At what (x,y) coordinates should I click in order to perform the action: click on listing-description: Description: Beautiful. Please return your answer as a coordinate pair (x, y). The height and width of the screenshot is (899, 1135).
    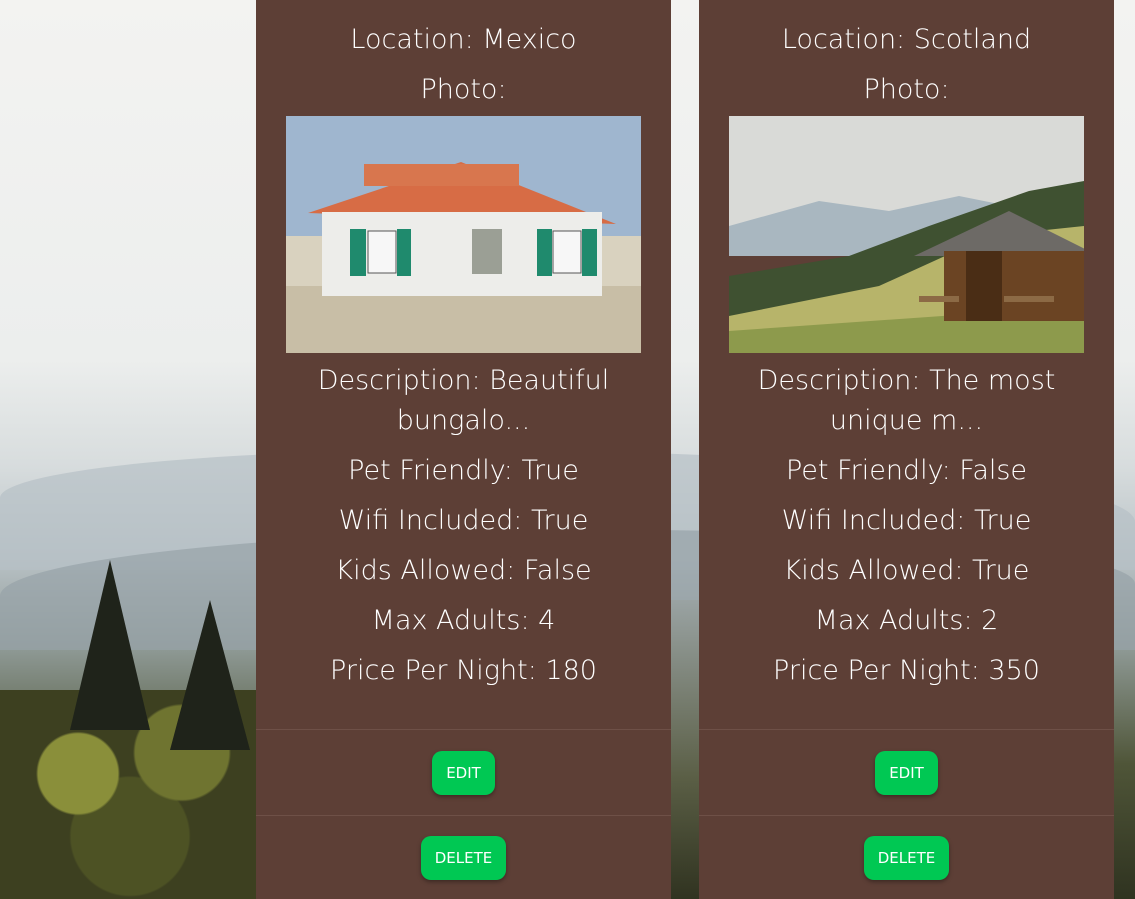
    Looking at the image, I should click on (463, 380).